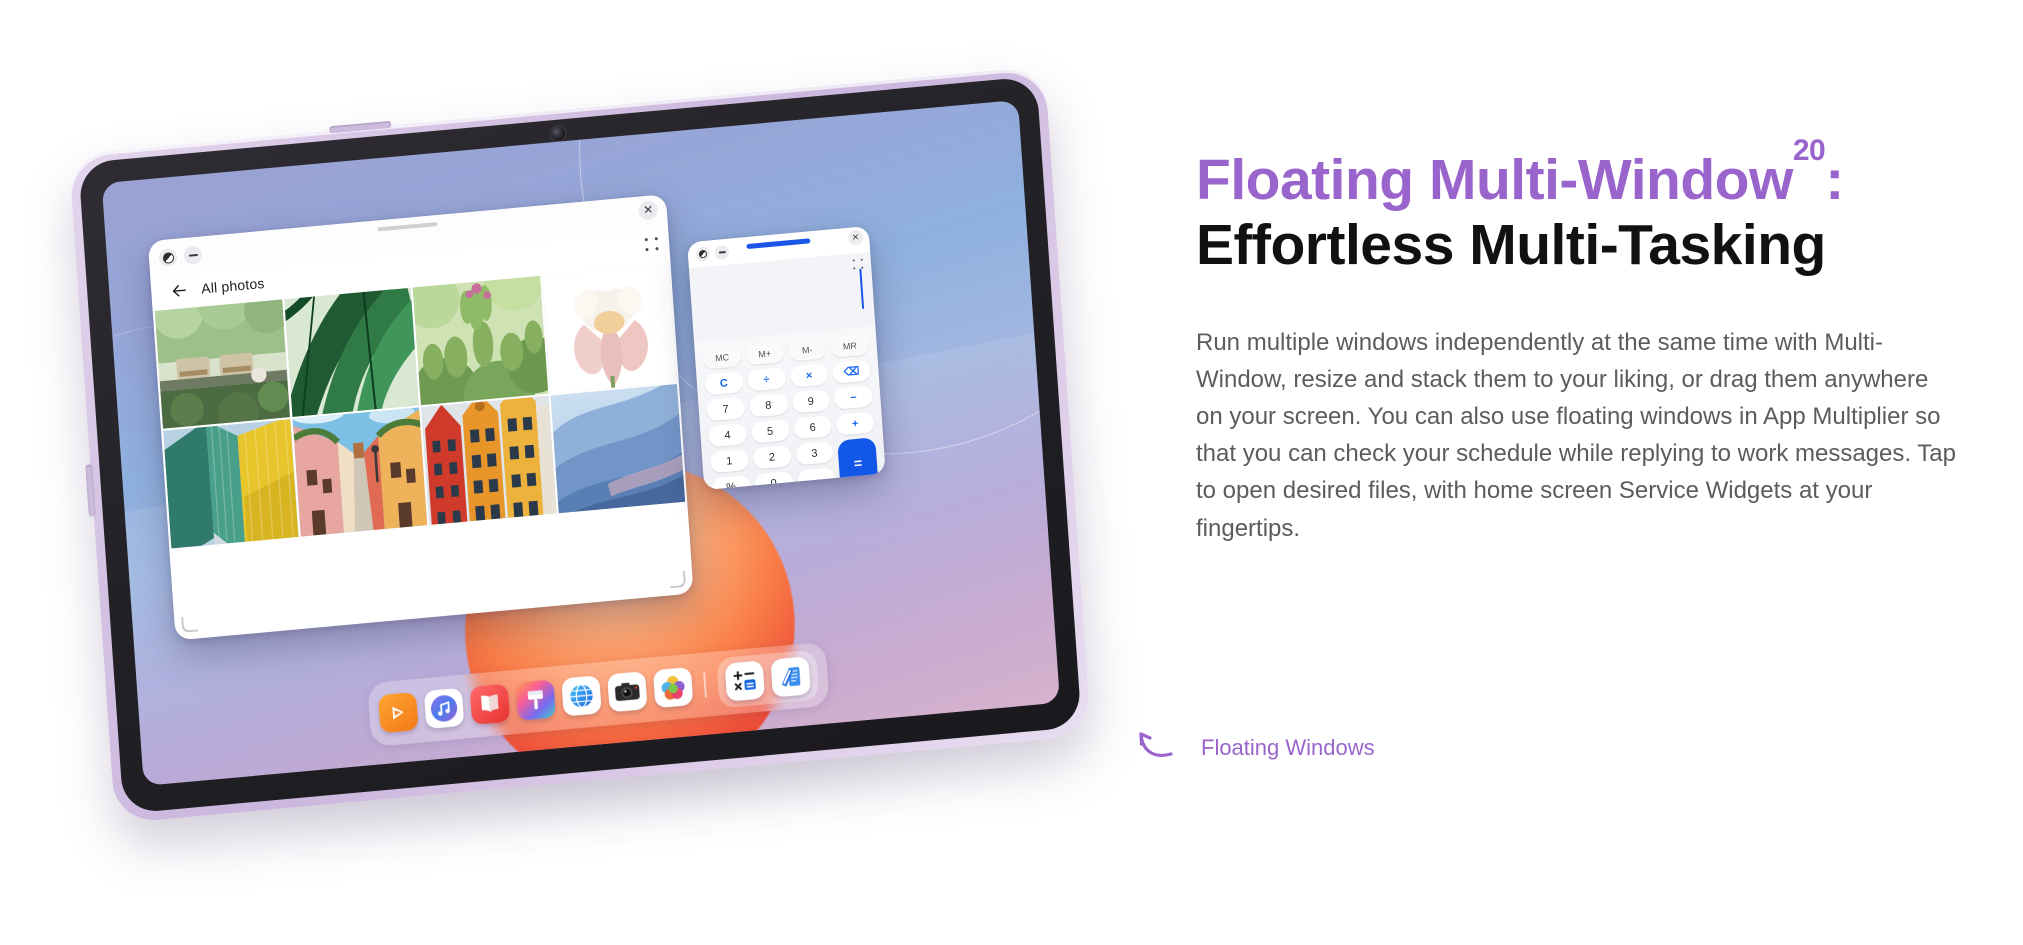 The width and height of the screenshot is (2023, 945). What do you see at coordinates (766, 379) in the screenshot?
I see `calc-key-divide: ÷` at bounding box center [766, 379].